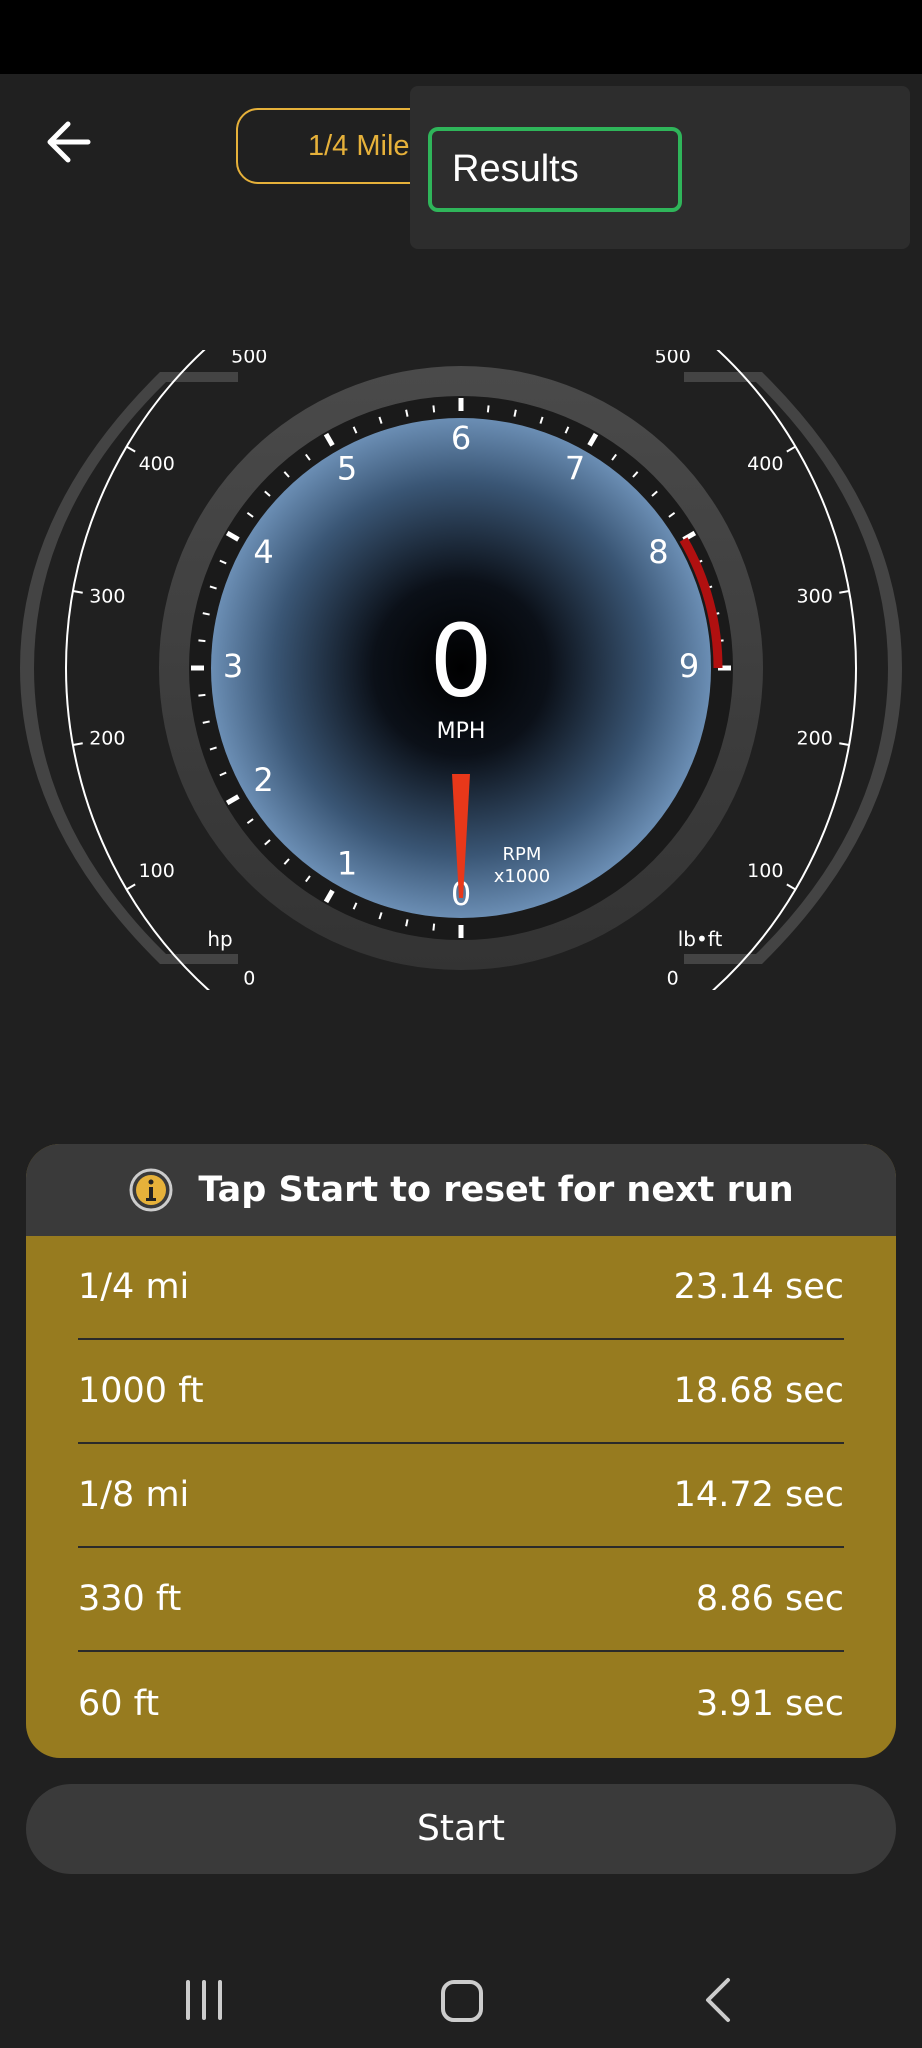 The width and height of the screenshot is (922, 2048). What do you see at coordinates (461, 1704) in the screenshot?
I see `result-row-60ft: 60 ft 3.91 sec` at bounding box center [461, 1704].